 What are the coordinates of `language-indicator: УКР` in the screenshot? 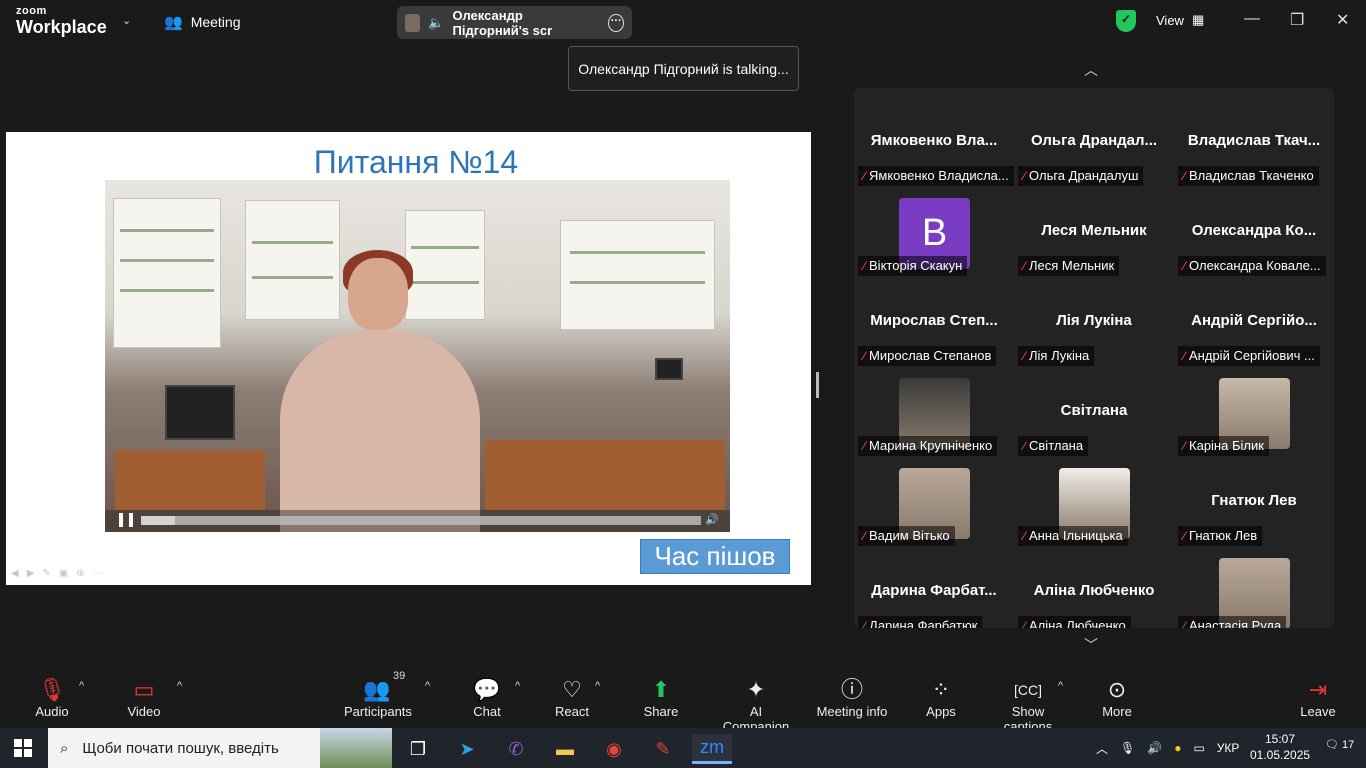 It's located at (1228, 748).